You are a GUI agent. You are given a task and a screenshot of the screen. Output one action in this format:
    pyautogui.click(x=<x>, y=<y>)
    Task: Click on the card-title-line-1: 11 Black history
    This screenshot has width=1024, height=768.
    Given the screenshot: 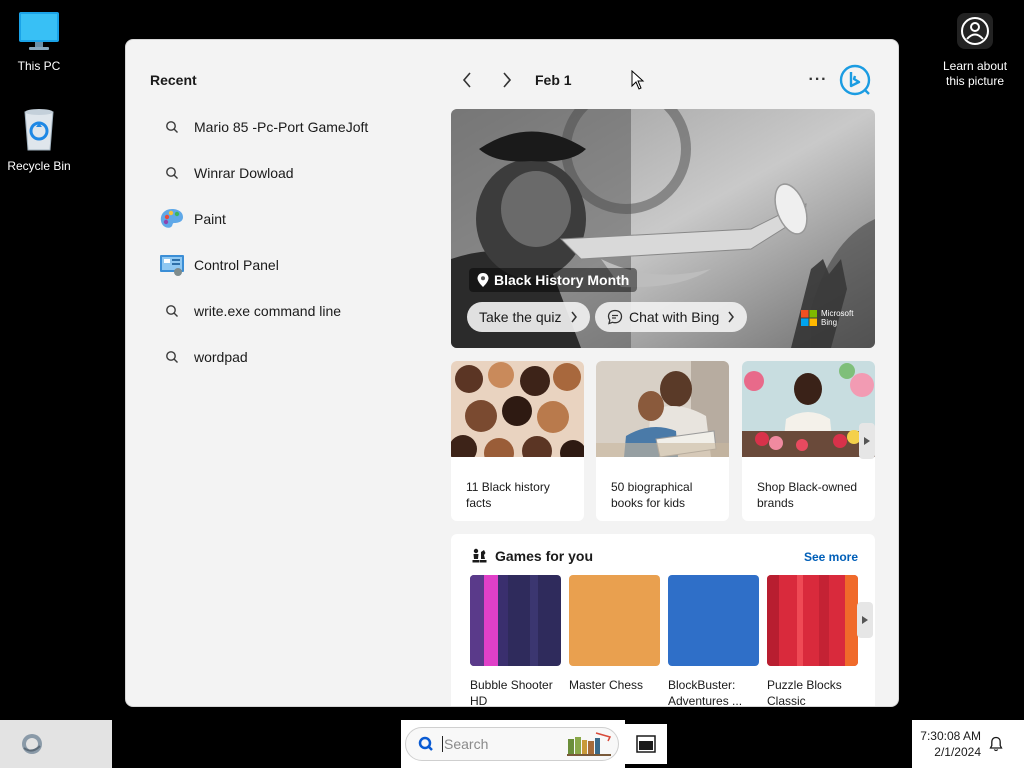 What is the action you would take?
    pyautogui.click(x=508, y=487)
    